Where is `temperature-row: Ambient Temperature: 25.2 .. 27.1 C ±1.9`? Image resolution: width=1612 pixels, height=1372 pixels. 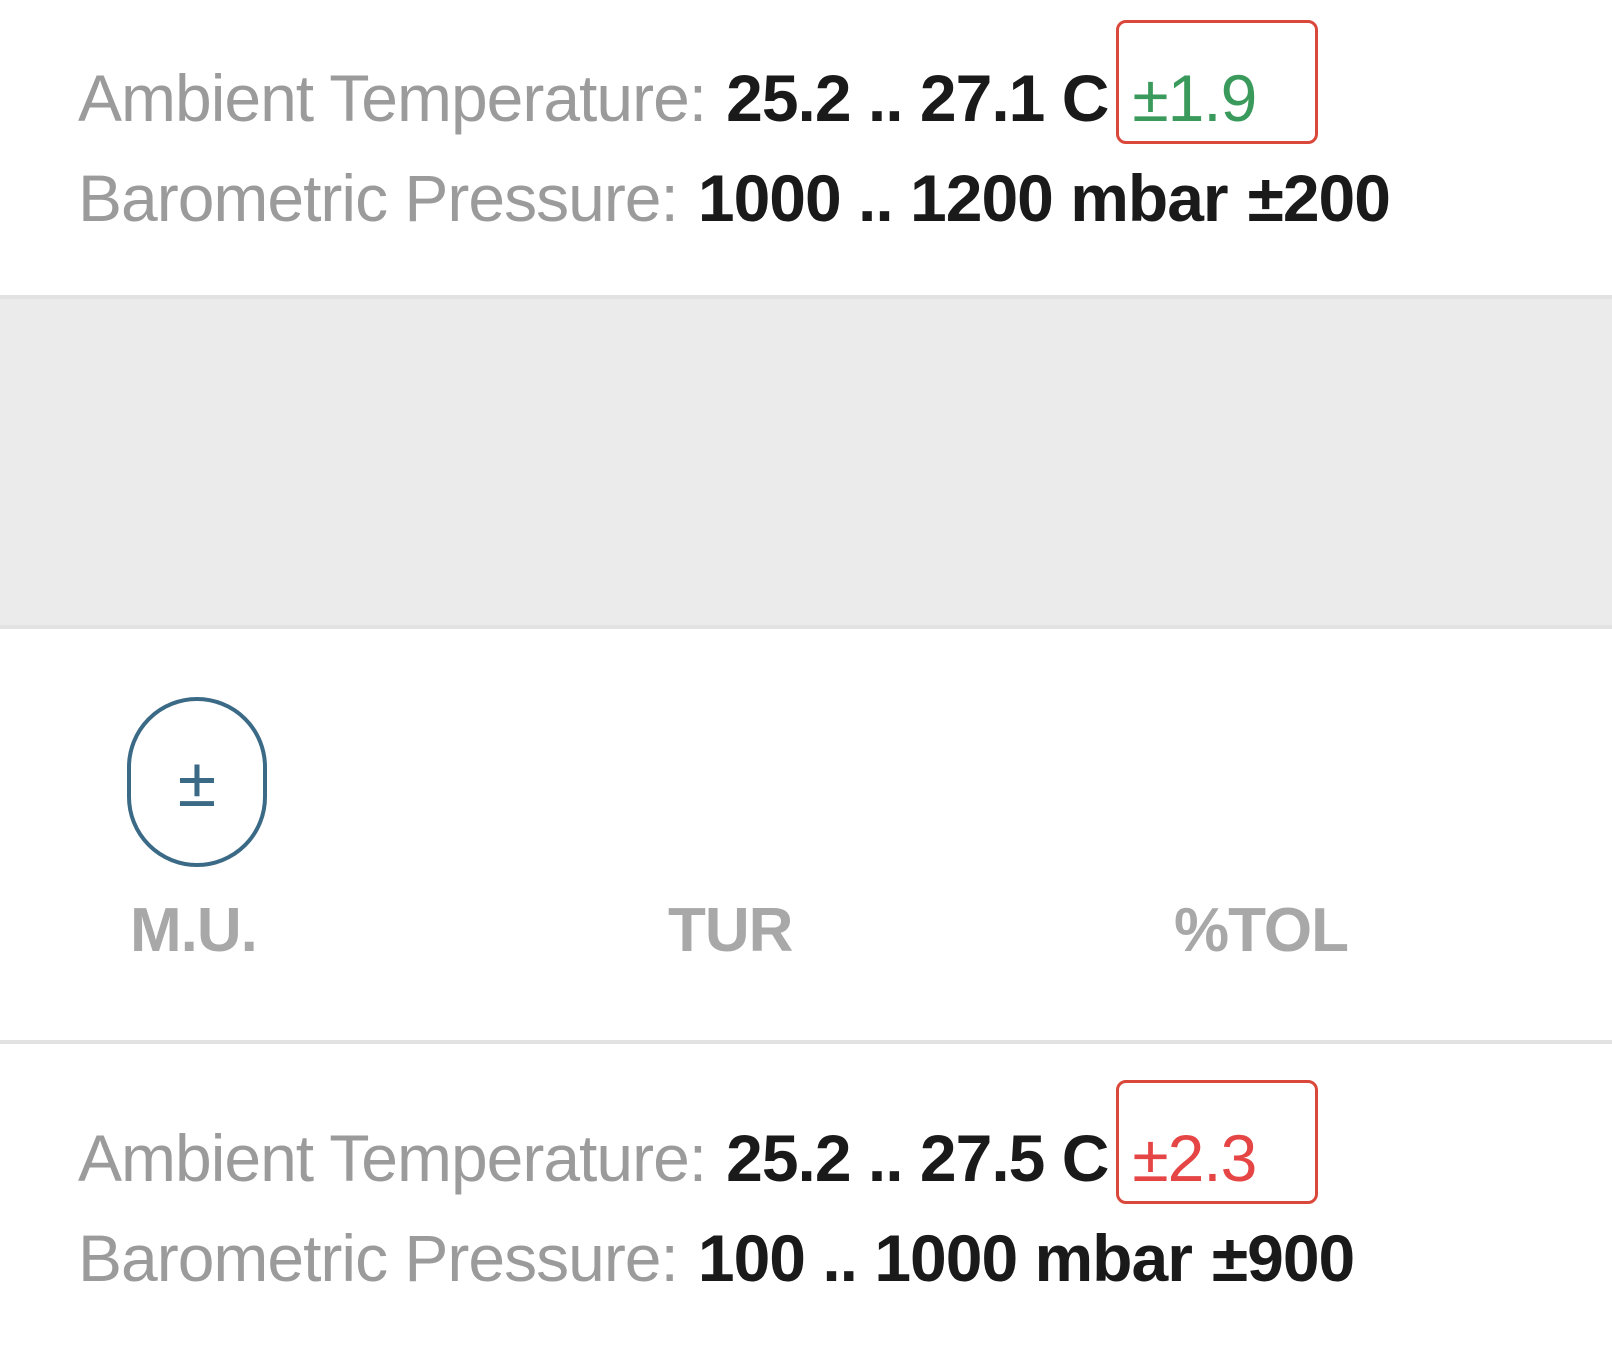 temperature-row: Ambient Temperature: 25.2 .. 27.1 C ±1.9 is located at coordinates (734, 84).